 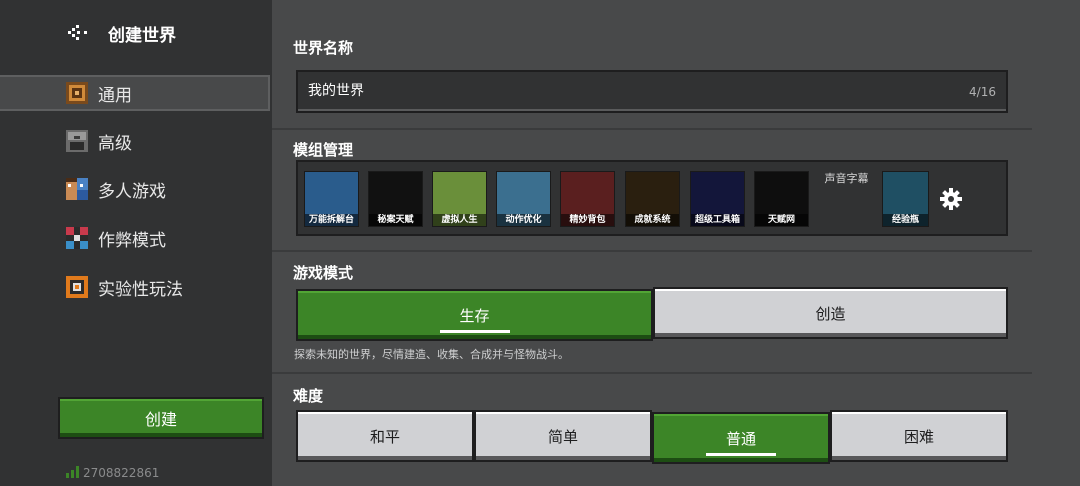 What do you see at coordinates (385, 436) in the screenshot?
I see `difficulty-peaceful-button: 和平` at bounding box center [385, 436].